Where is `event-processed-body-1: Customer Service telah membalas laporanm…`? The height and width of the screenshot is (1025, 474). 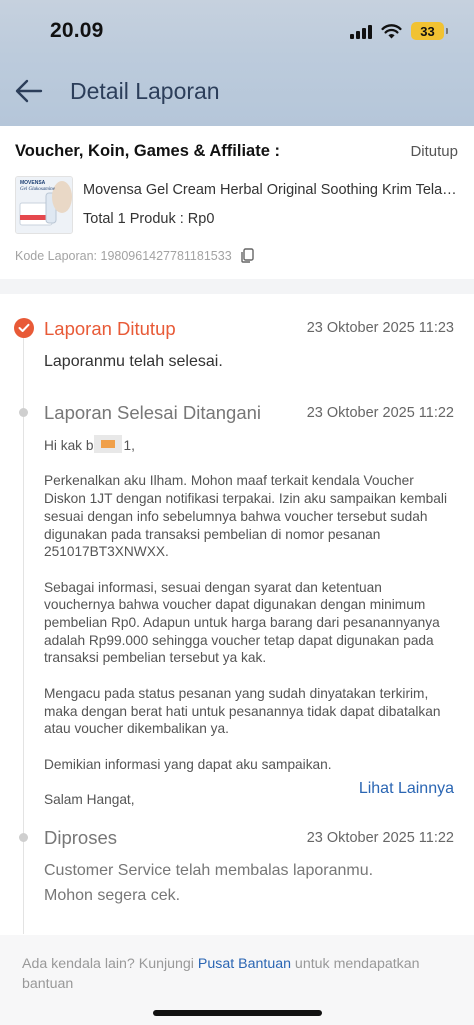
event-processed-body-1: Customer Service telah membalas laporanm… is located at coordinates (209, 870).